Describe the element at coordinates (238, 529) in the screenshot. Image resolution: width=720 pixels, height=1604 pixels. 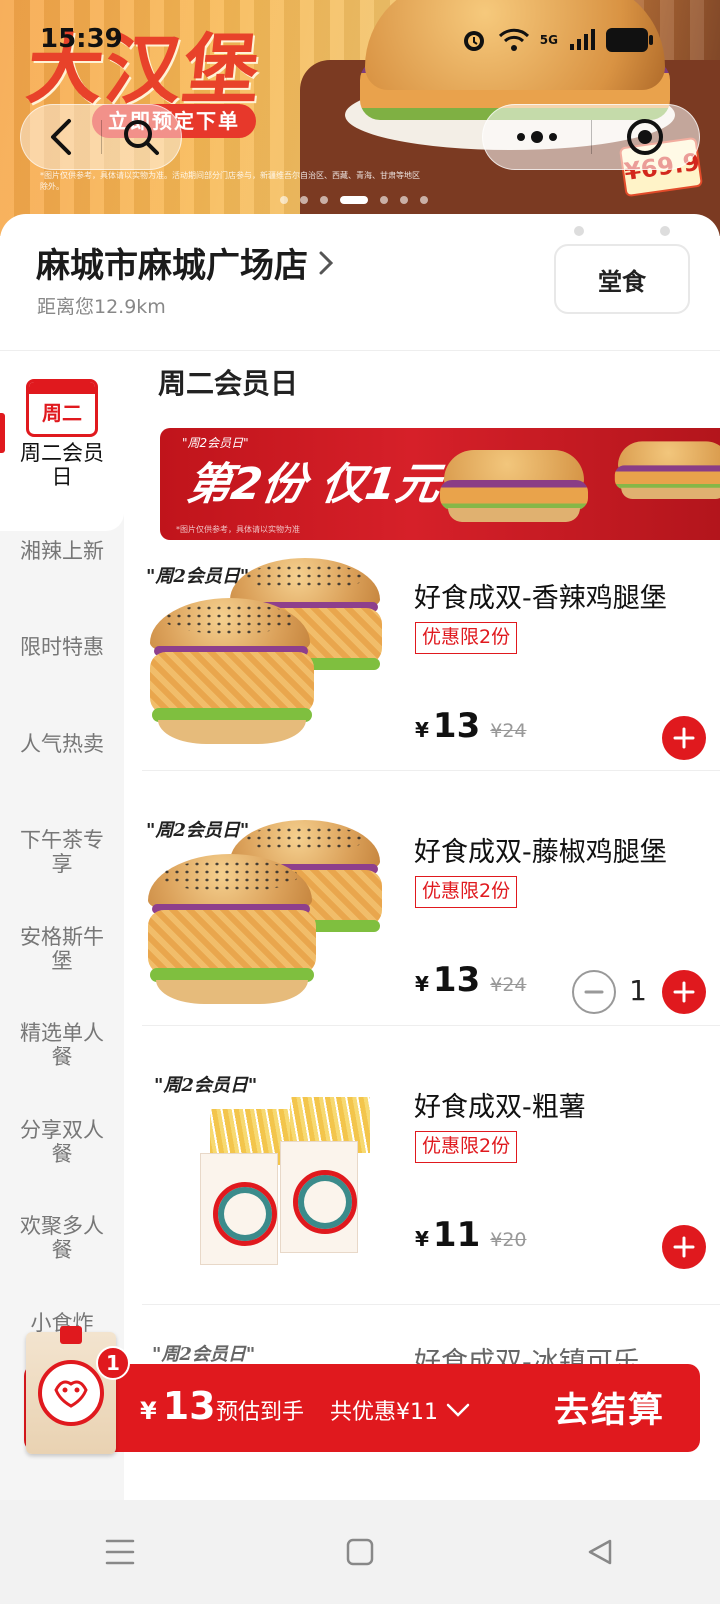
I see `promo-note: *图片仅供参考，具体请以实物为准` at that location.